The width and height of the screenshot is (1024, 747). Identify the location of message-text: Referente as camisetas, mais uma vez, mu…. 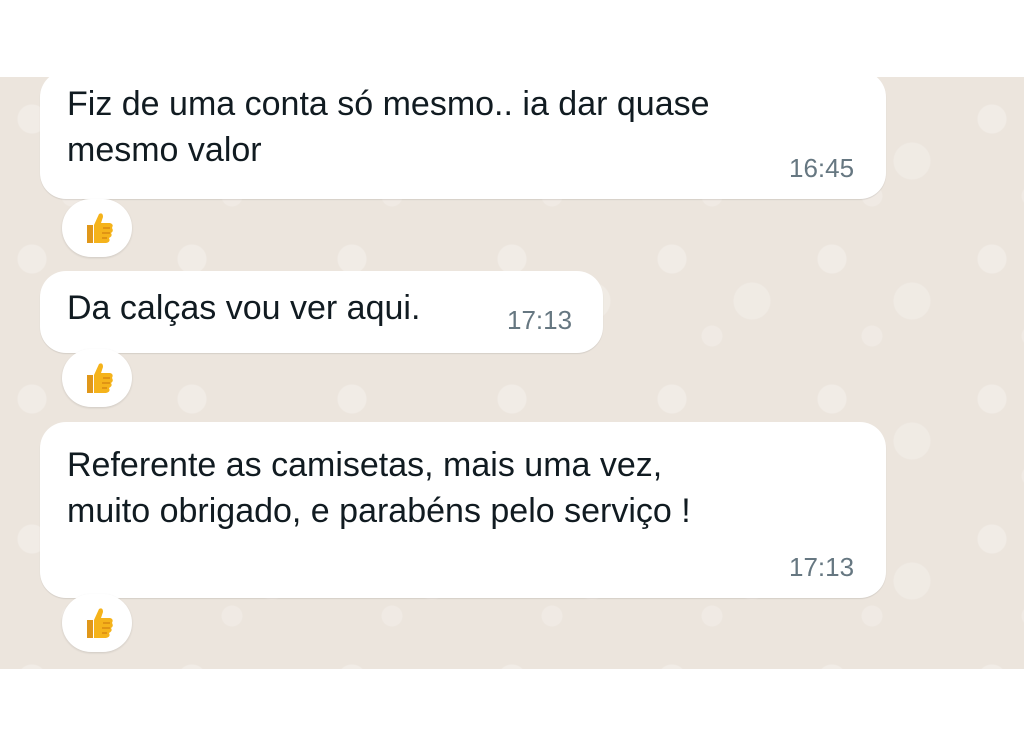
(379, 488).